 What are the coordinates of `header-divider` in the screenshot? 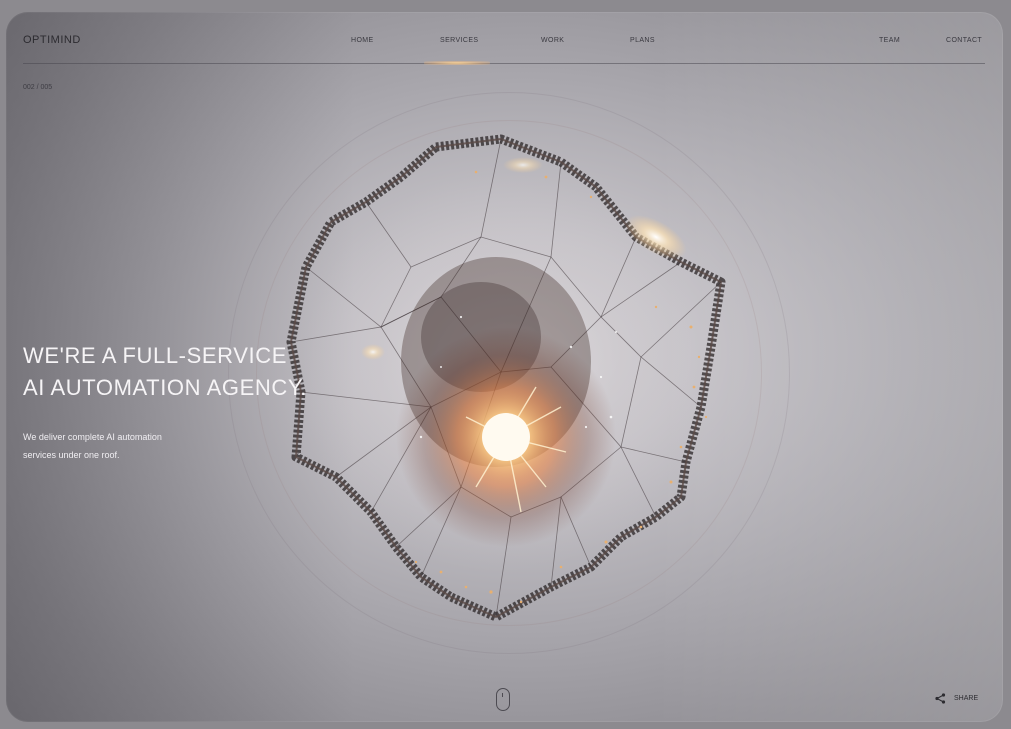 It's located at (504, 63).